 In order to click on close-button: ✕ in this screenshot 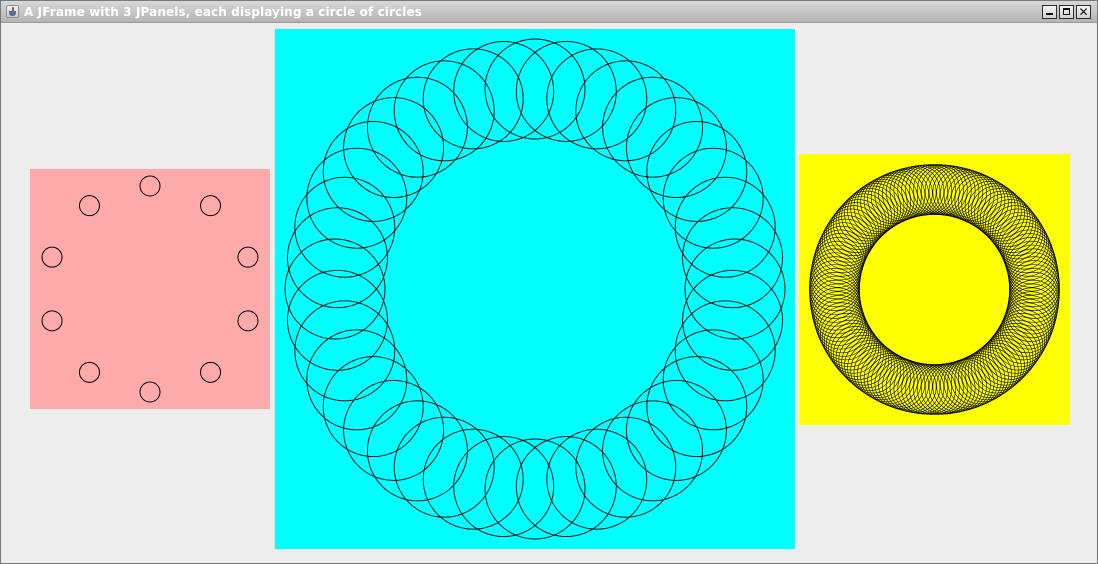, I will do `click(1083, 12)`.